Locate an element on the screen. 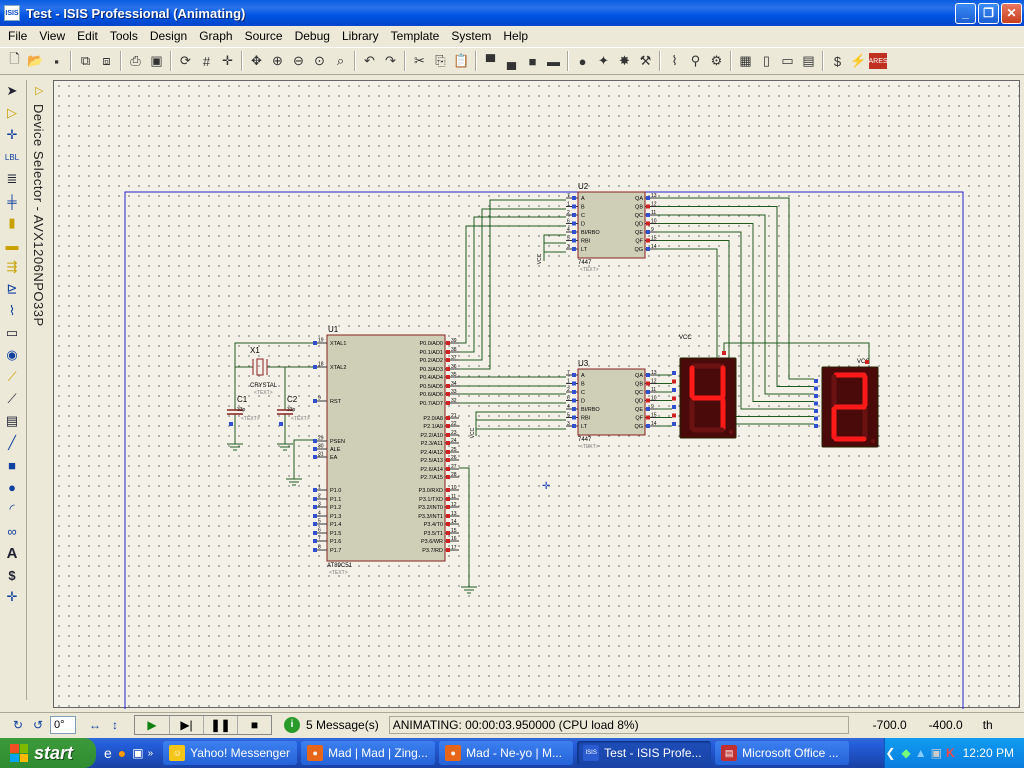 The width and height of the screenshot is (1024, 768). line-tool-icon: ╱ is located at coordinates (12, 443).